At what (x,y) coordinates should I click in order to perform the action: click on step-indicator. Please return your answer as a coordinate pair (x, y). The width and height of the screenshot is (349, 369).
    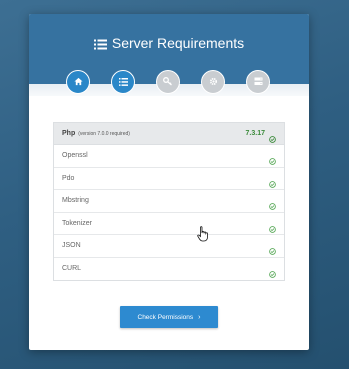
    Looking at the image, I should click on (169, 83).